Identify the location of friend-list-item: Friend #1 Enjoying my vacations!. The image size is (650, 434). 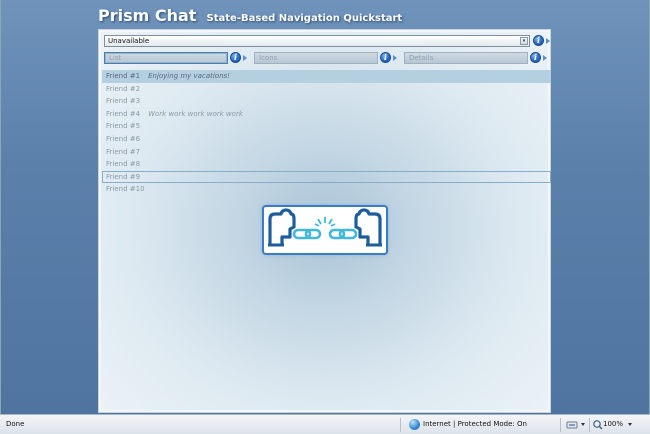
(326, 76).